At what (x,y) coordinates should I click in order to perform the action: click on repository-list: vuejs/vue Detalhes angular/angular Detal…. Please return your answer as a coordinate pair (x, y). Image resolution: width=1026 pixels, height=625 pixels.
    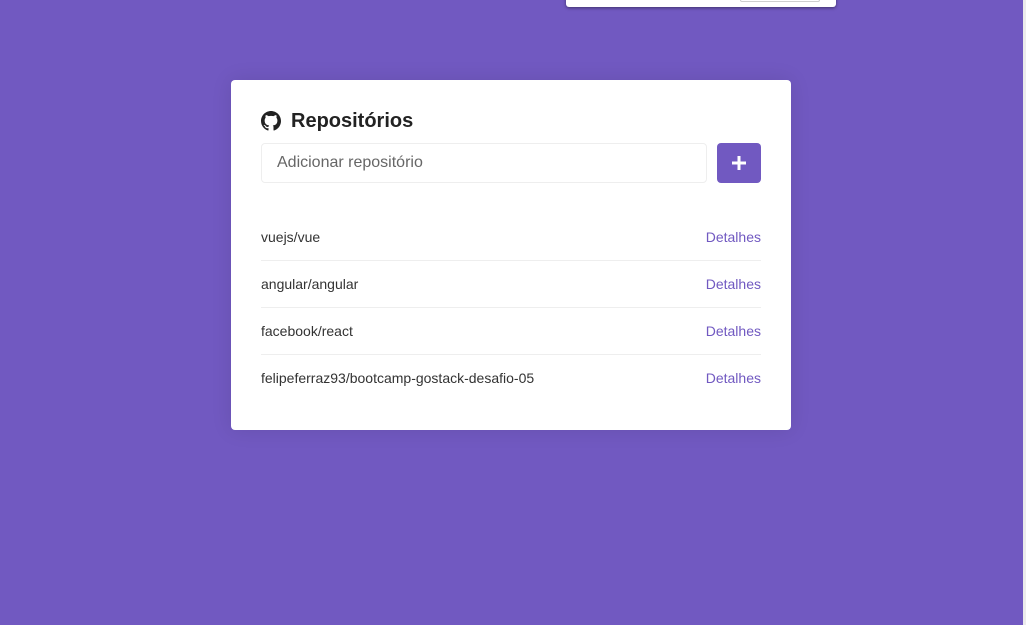
    Looking at the image, I should click on (511, 307).